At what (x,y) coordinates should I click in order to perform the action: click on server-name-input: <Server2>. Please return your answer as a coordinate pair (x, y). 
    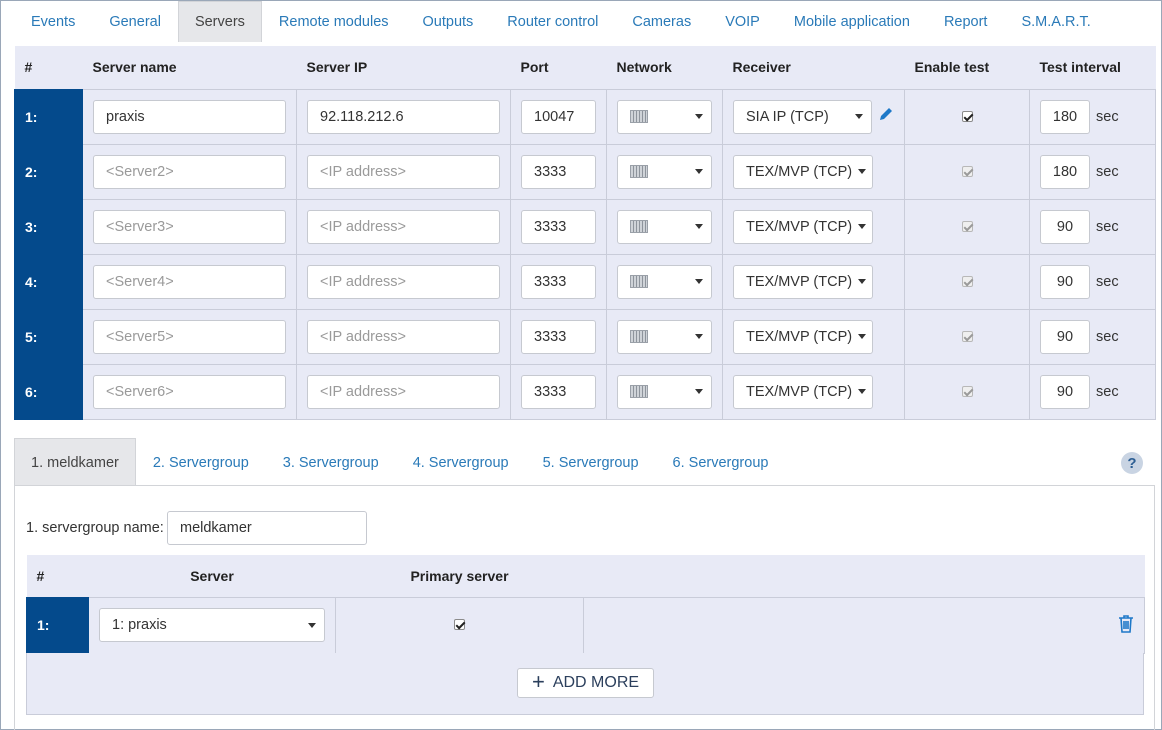
    Looking at the image, I should click on (189, 171).